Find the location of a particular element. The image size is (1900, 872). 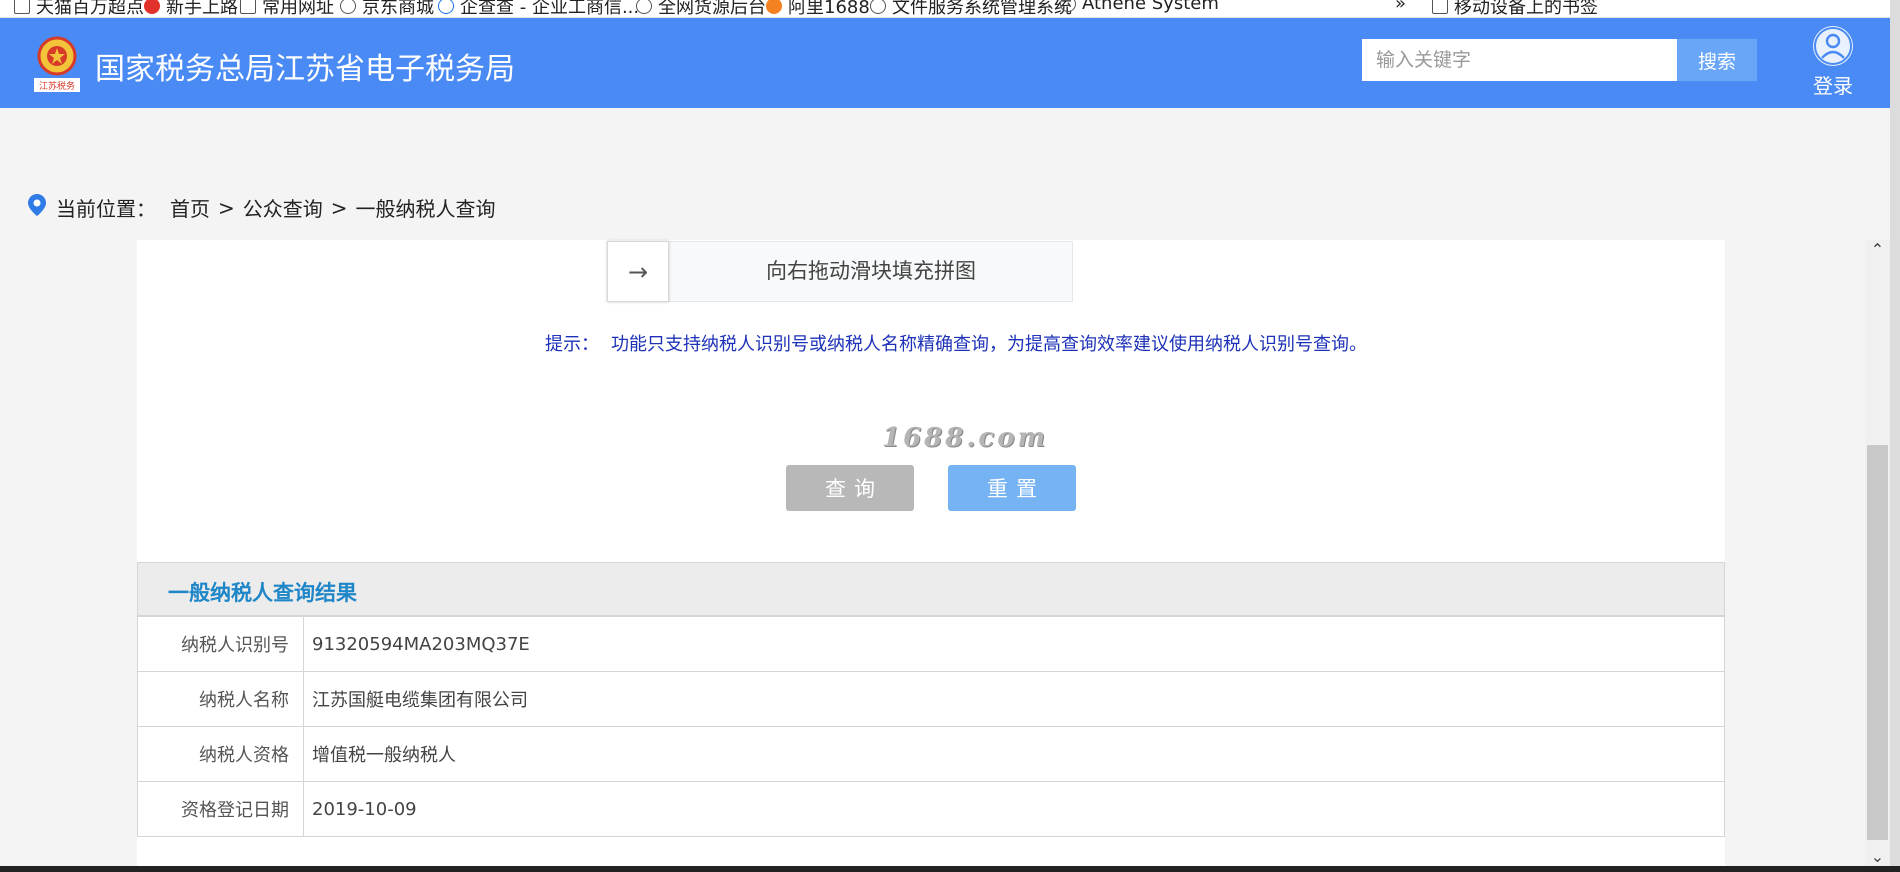

slider-handle: → is located at coordinates (638, 271).